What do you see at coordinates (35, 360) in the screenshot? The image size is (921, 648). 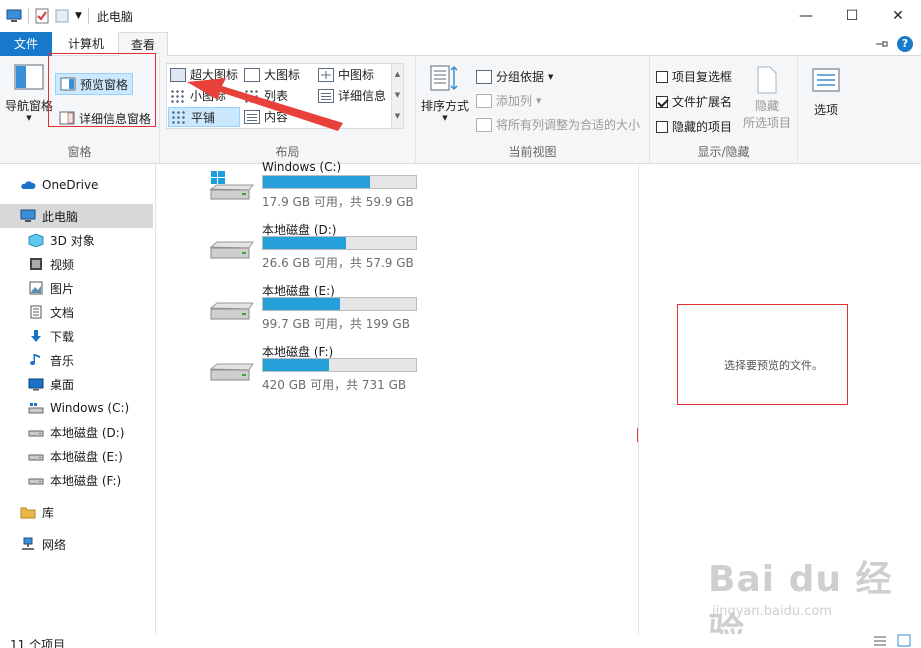 I see `music-icon` at bounding box center [35, 360].